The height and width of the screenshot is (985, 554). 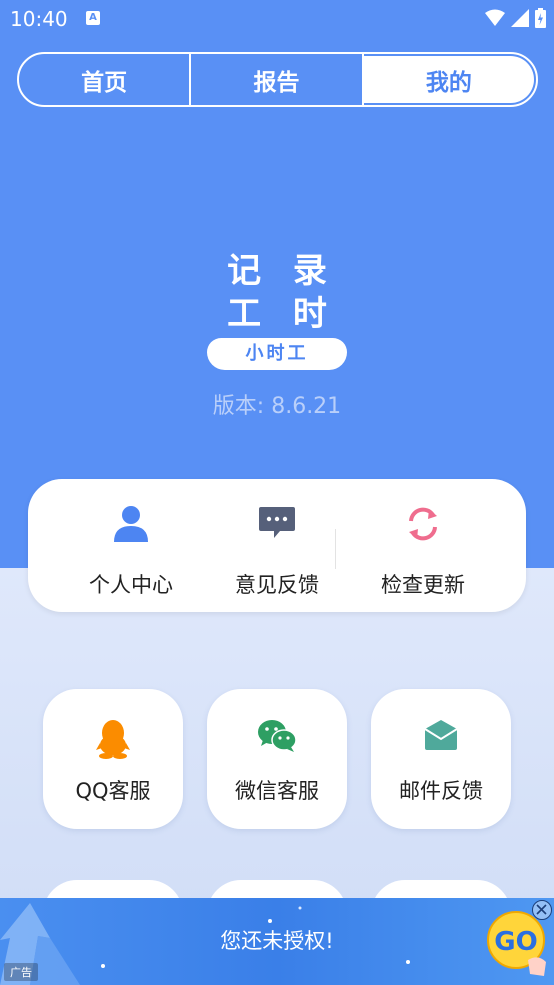 I want to click on logo-line-1: 记 录, so click(x=282, y=271).